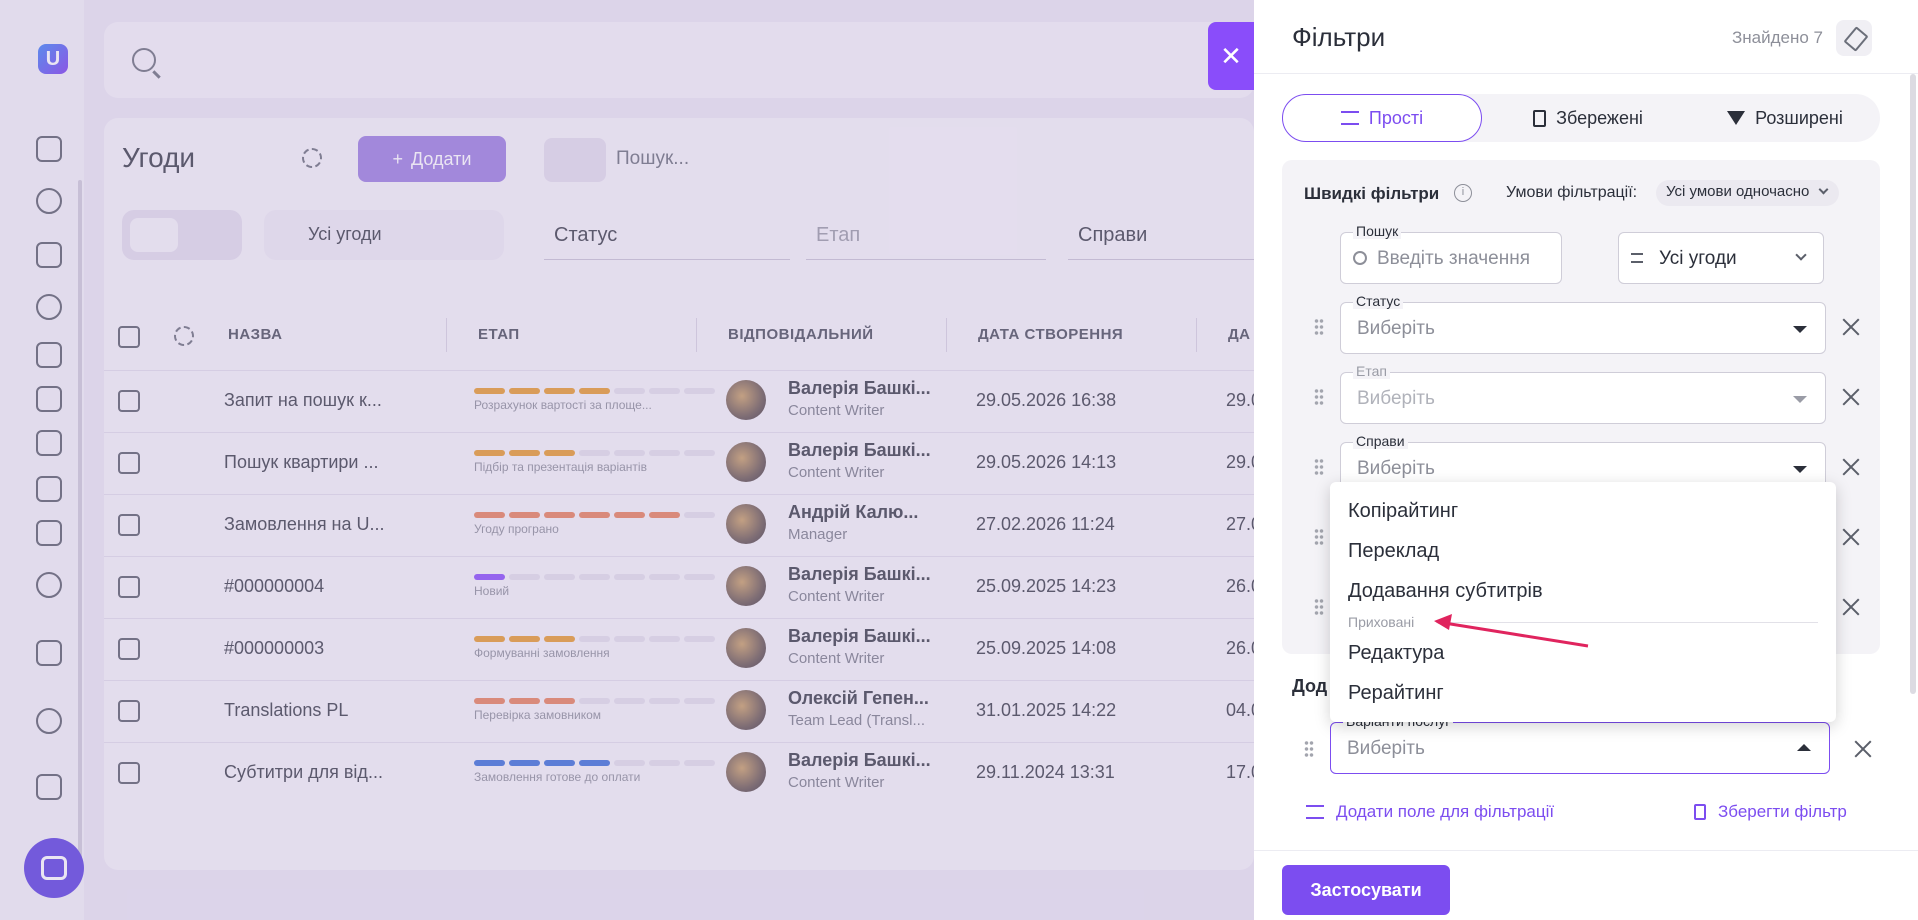 The height and width of the screenshot is (920, 1918). I want to click on add-field-label: Додати поле для фільтрації, so click(1445, 811).